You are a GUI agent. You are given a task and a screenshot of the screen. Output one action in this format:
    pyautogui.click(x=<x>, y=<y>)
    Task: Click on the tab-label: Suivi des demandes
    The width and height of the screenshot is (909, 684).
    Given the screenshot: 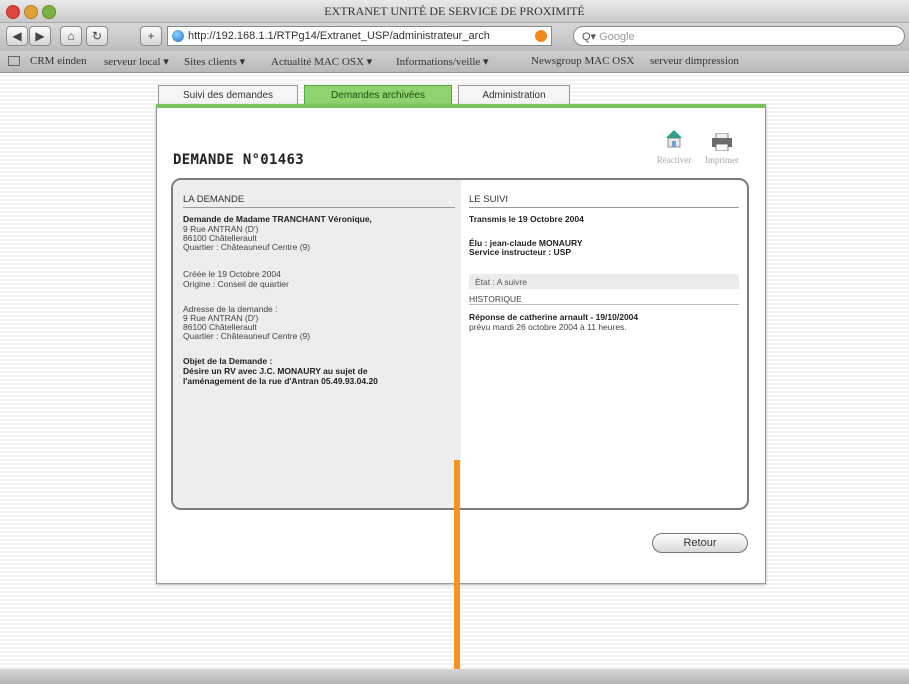 What is the action you would take?
    pyautogui.click(x=228, y=95)
    